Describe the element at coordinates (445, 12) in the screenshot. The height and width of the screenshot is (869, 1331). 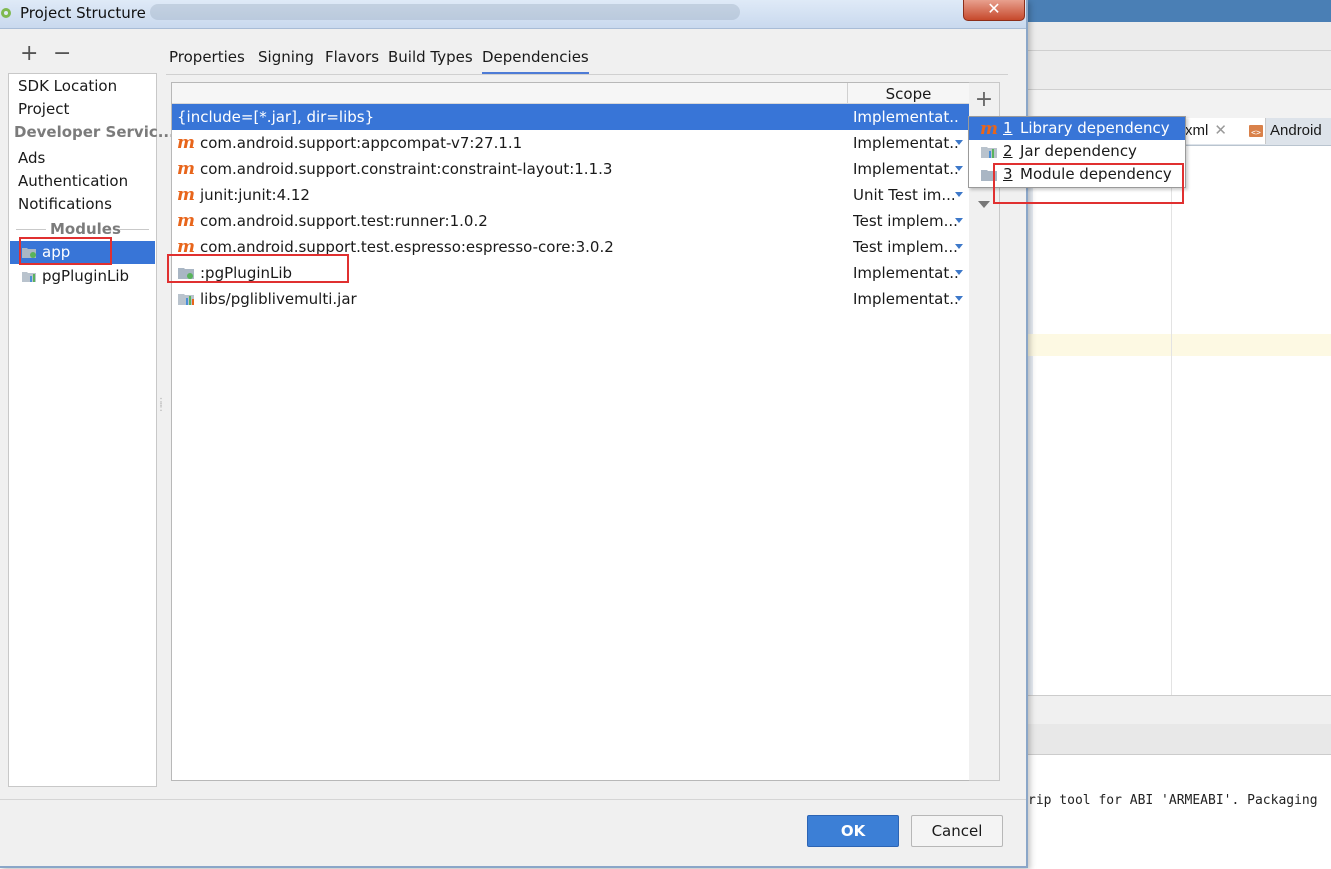
I see `blurred-window-path` at that location.